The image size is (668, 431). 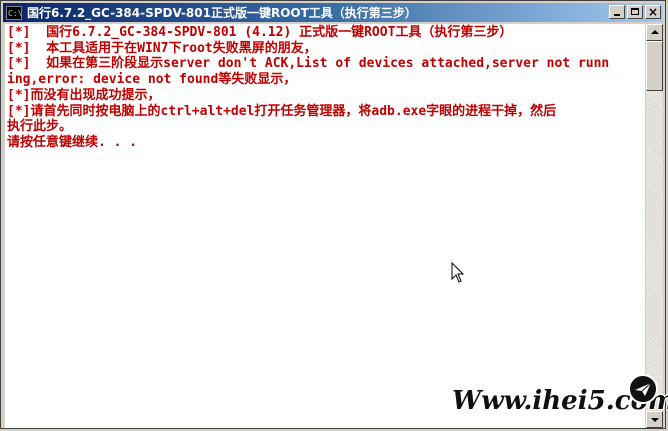 What do you see at coordinates (152, 80) in the screenshot?
I see `console-line: ing,error: device not found等失败显示，` at bounding box center [152, 80].